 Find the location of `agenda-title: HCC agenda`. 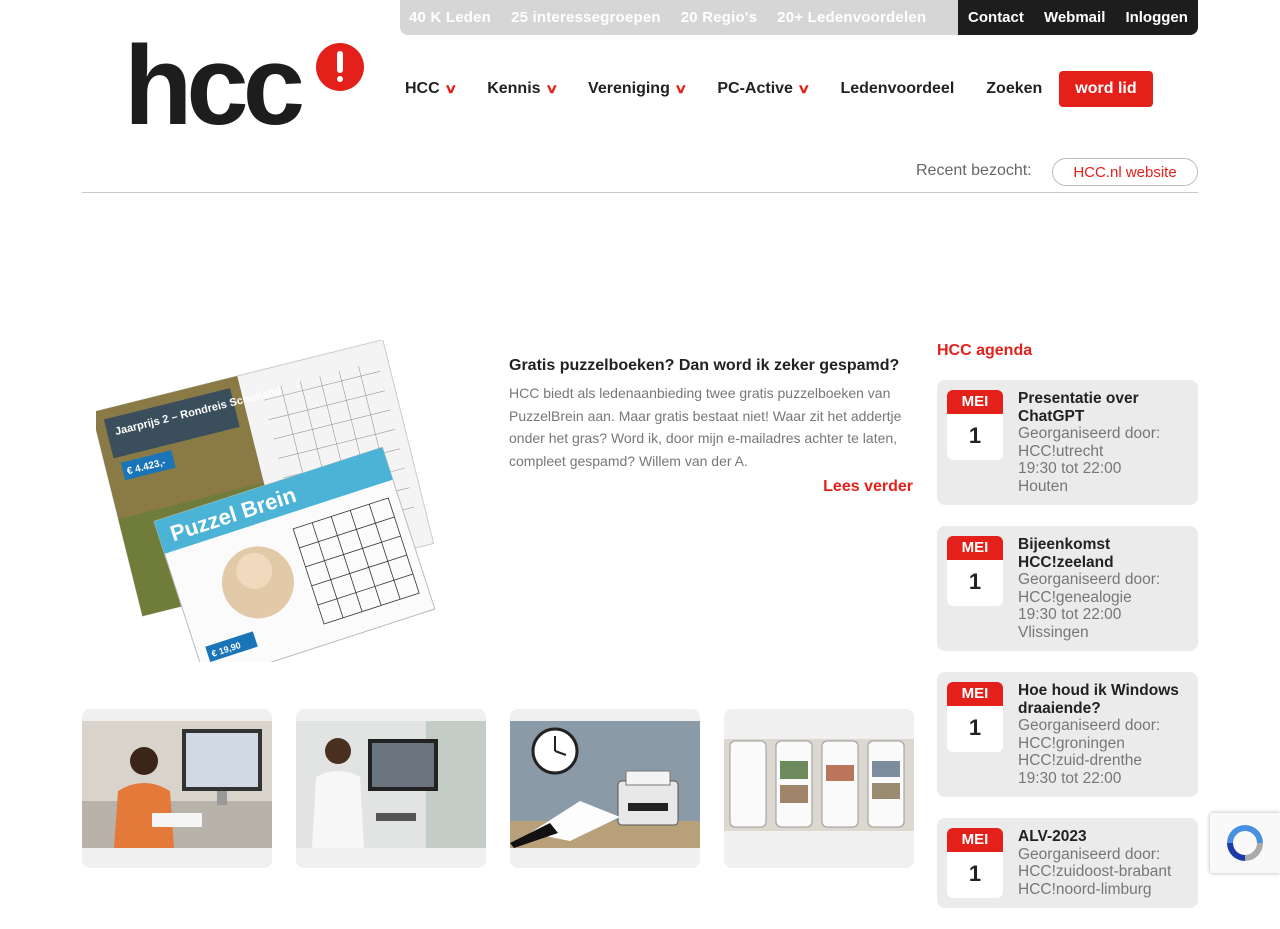

agenda-title: HCC agenda is located at coordinates (985, 350).